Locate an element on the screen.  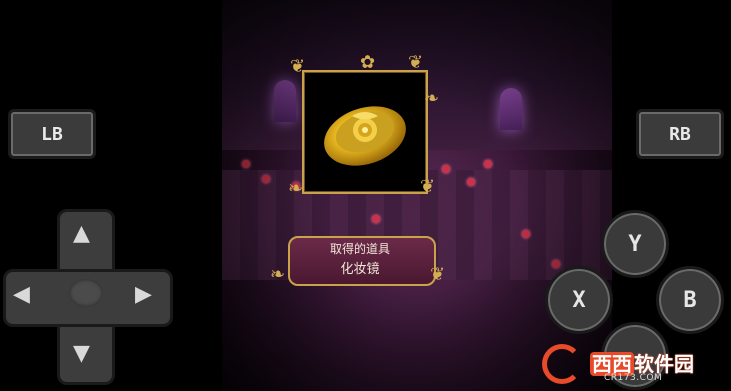
acquired-item-heading: 取得的道具 is located at coordinates (359, 249).